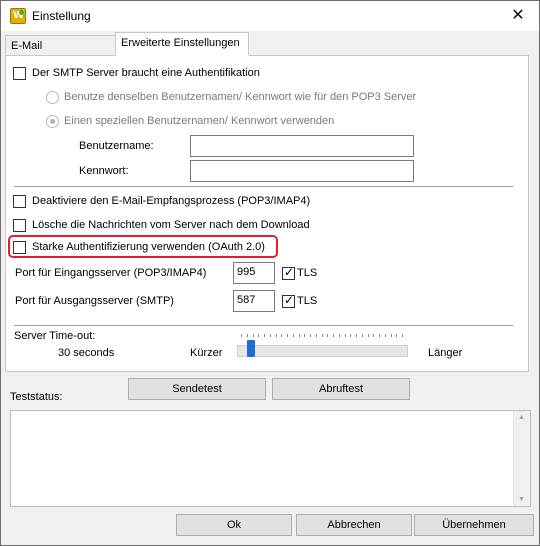 The image size is (540, 546). What do you see at coordinates (322, 336) in the screenshot?
I see `slider-ticks` at bounding box center [322, 336].